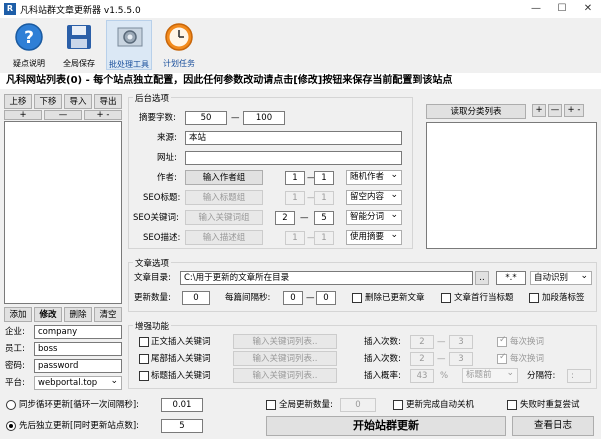 This screenshot has height=439, width=601. I want to click on category-minus-button: —, so click(555, 110).